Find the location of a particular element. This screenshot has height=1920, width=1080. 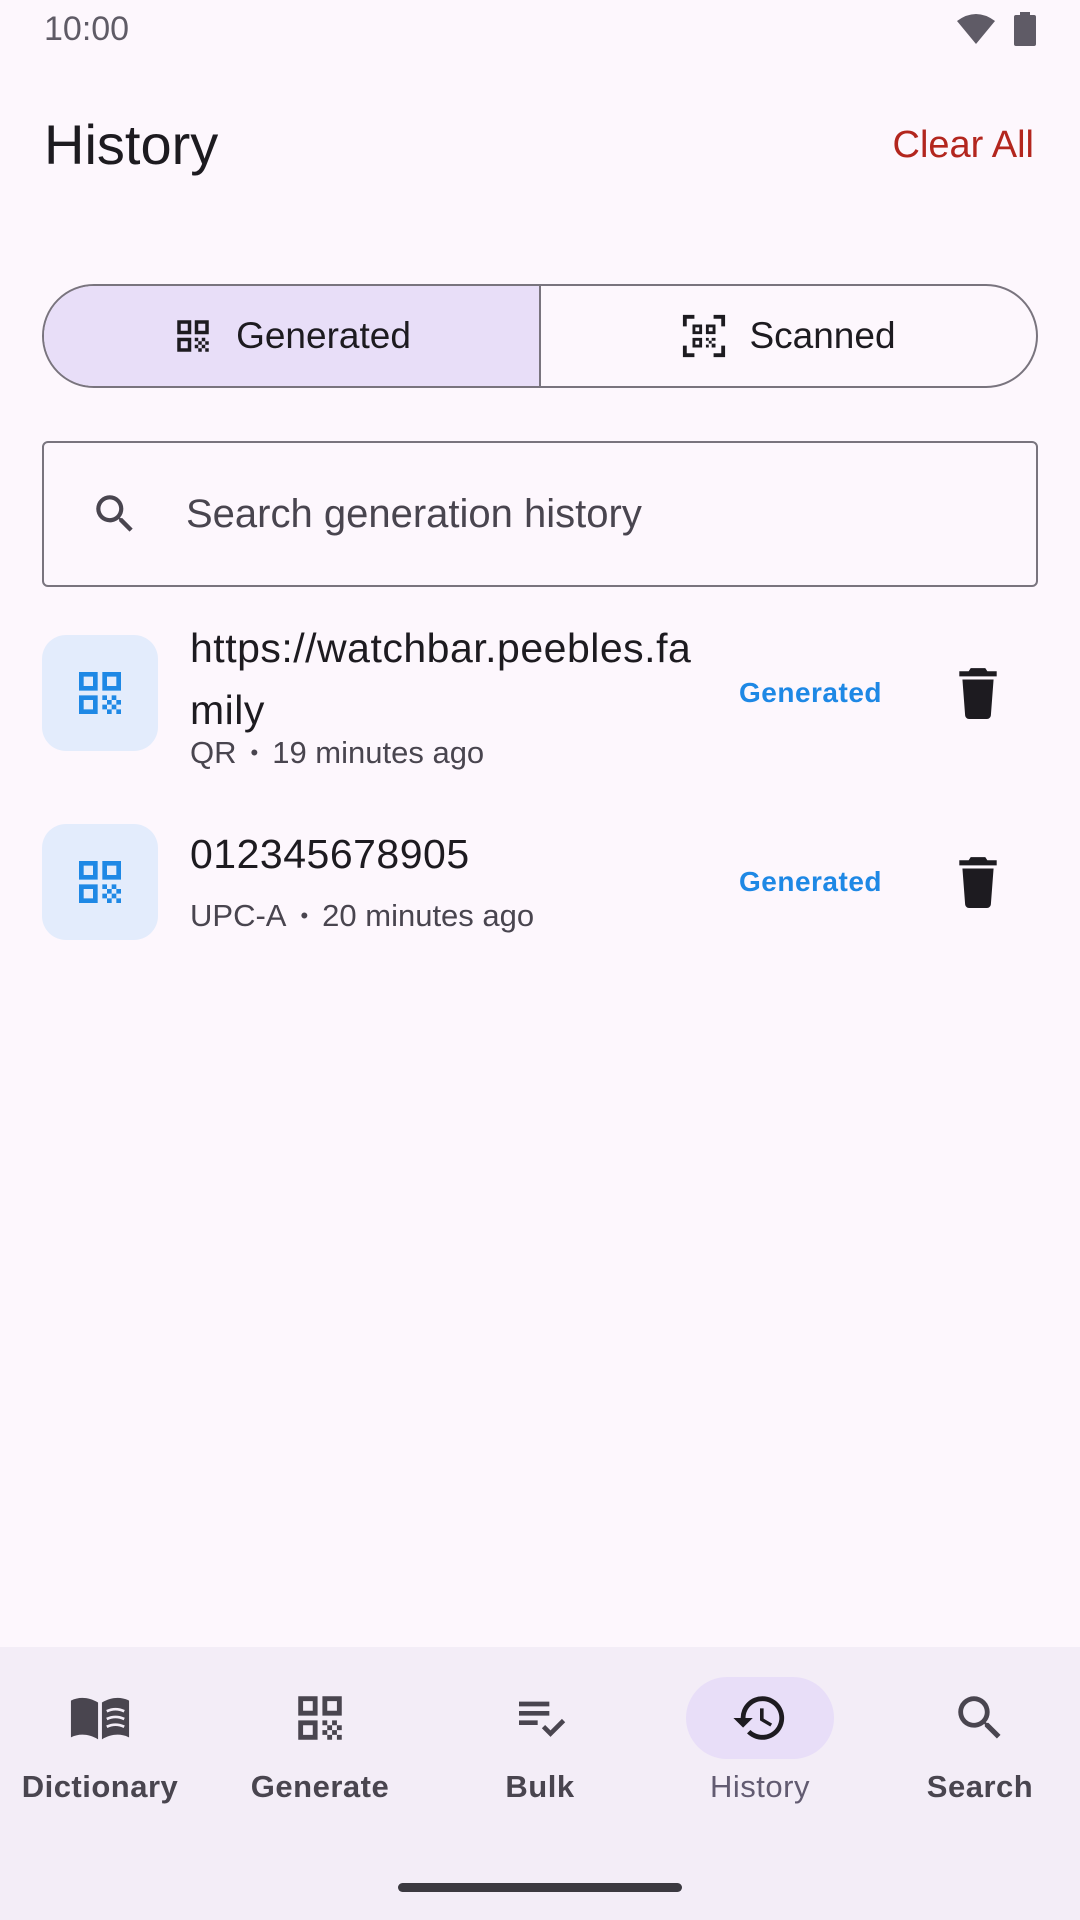

nav-label: Generate is located at coordinates (320, 1786).